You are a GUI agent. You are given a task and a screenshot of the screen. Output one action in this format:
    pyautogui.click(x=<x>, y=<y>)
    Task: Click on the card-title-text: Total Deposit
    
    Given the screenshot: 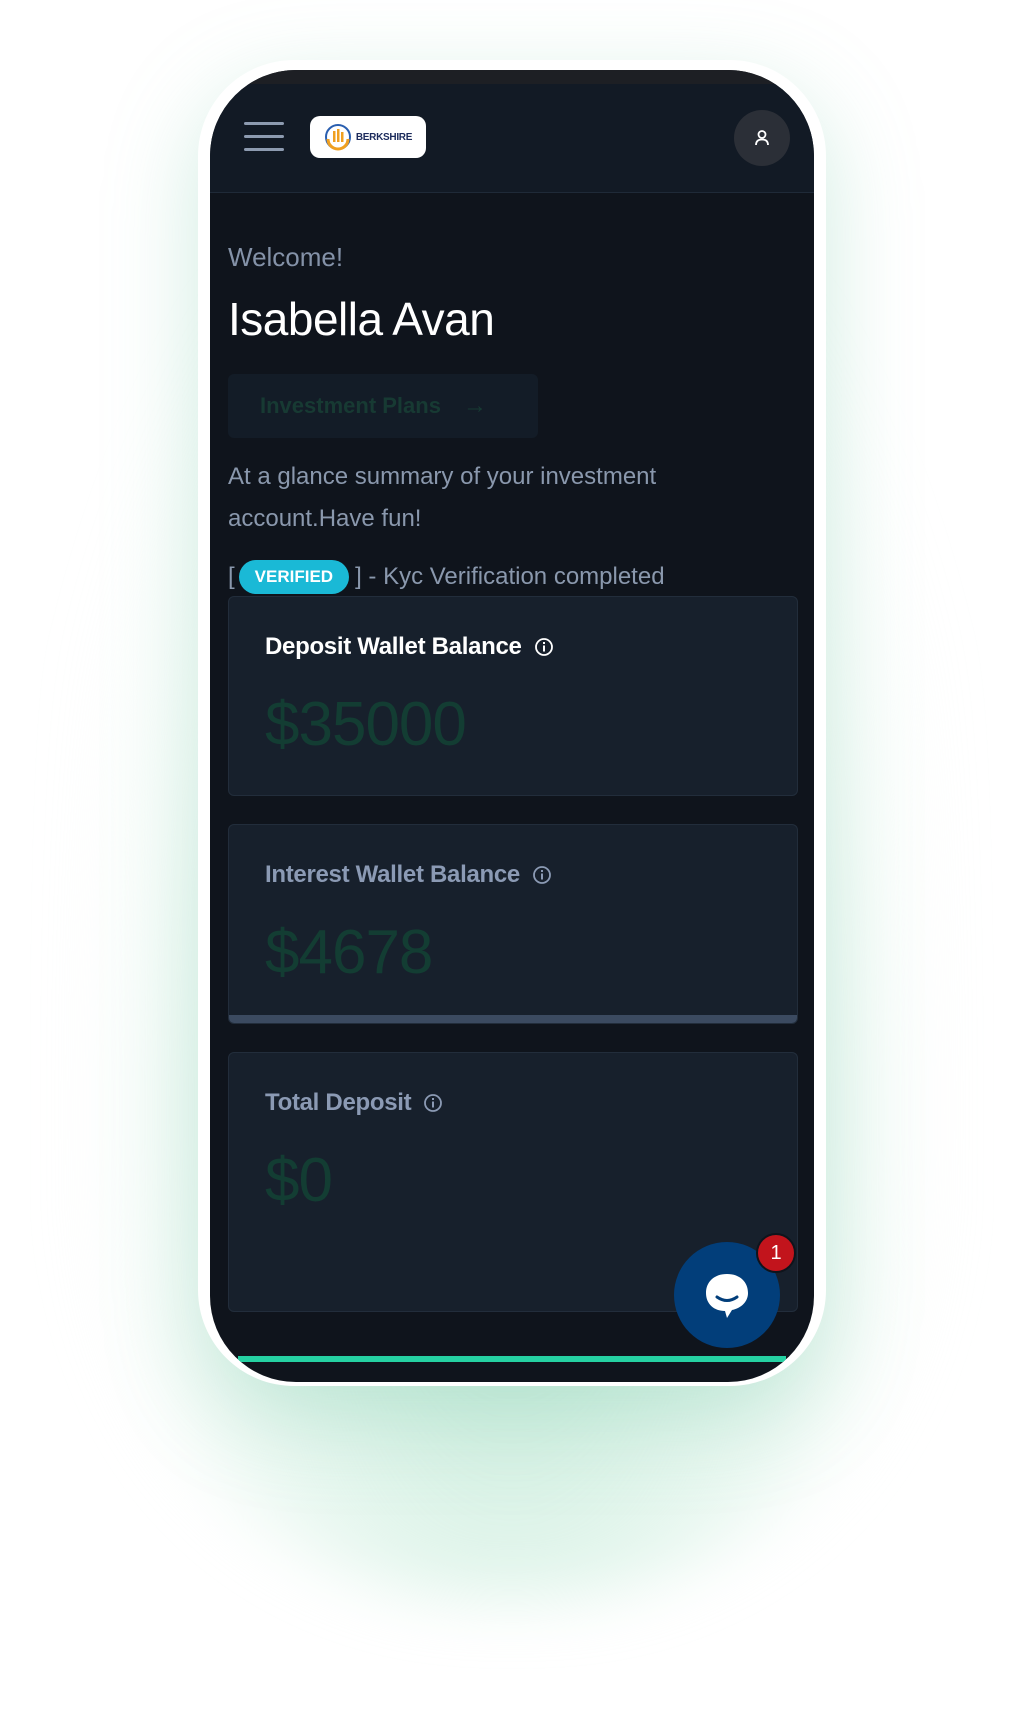 What is the action you would take?
    pyautogui.click(x=338, y=1102)
    